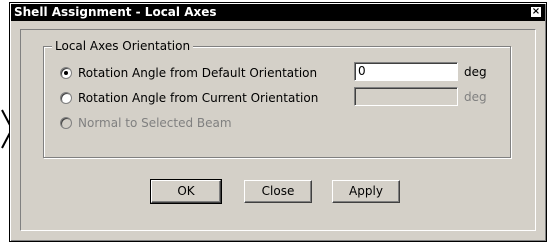 The width and height of the screenshot is (552, 248). Describe the element at coordinates (278, 191) in the screenshot. I see `close-button: Close` at that location.